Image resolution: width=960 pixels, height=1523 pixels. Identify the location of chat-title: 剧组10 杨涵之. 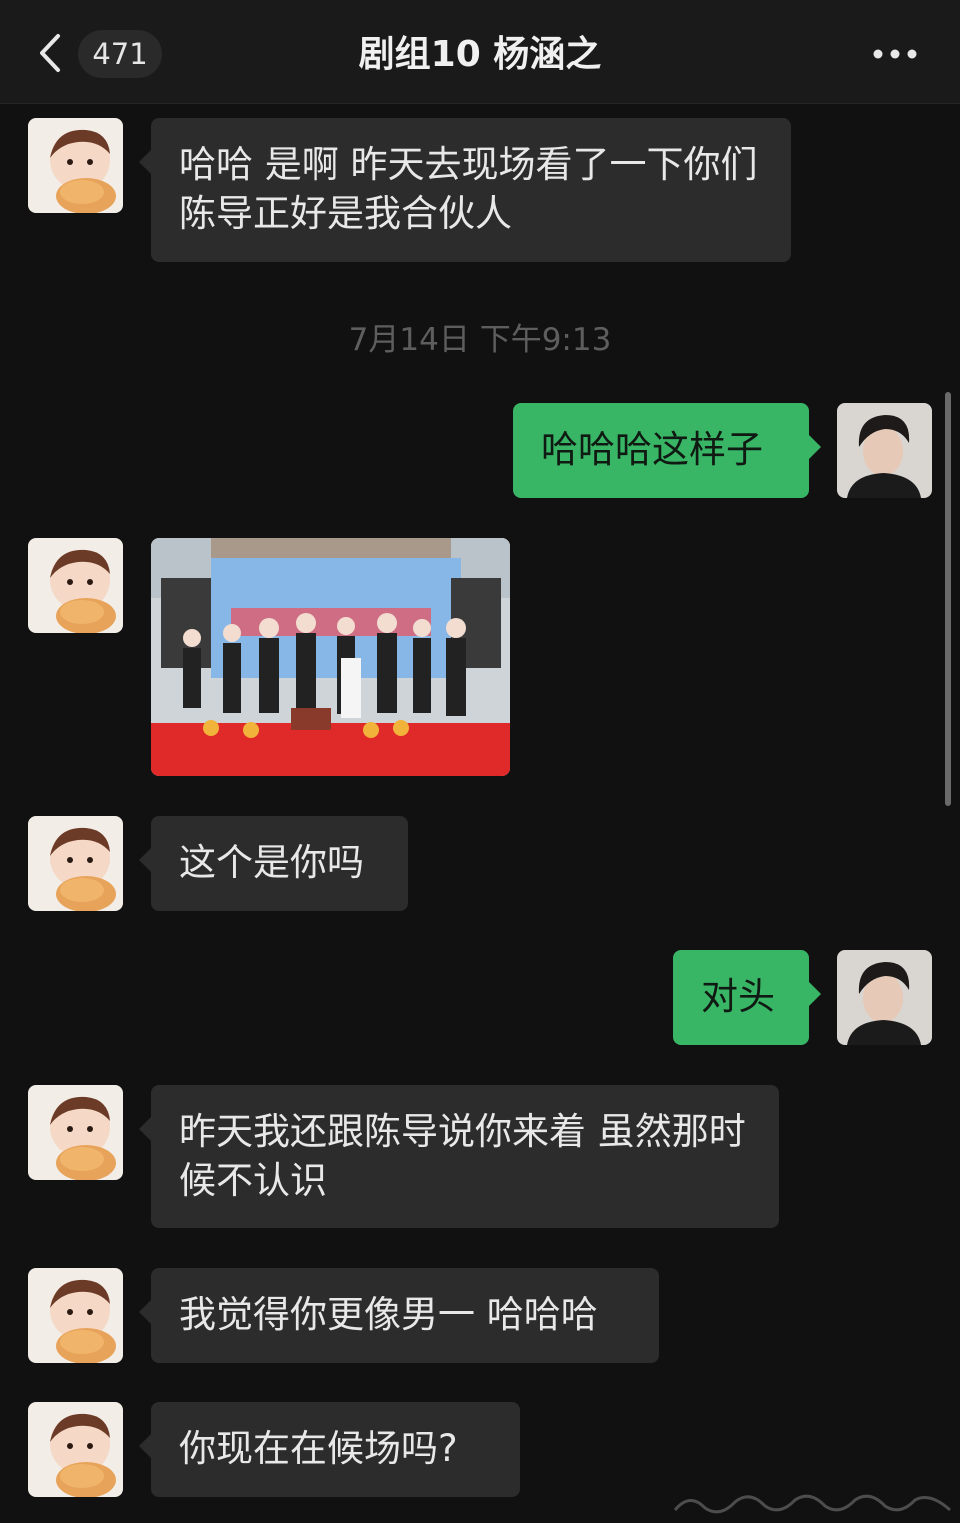
(480, 54).